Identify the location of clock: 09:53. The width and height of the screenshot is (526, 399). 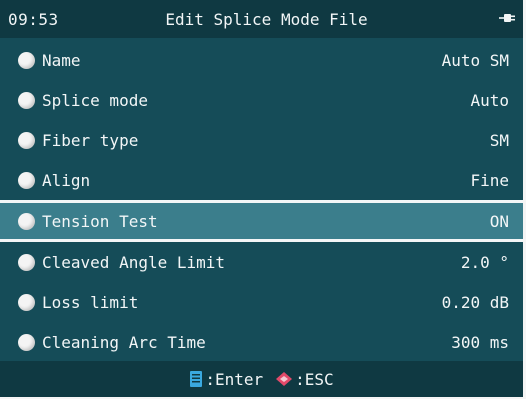
(33, 19).